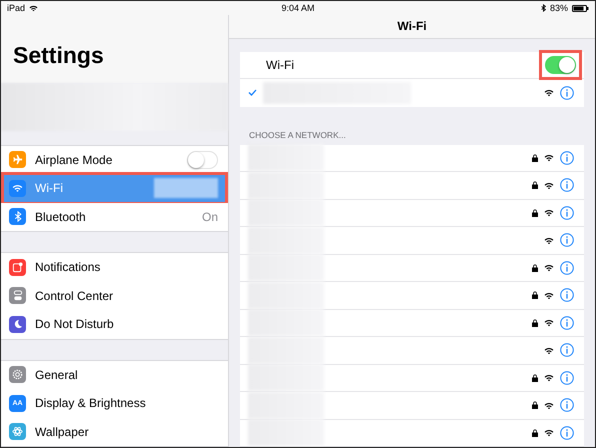 The width and height of the screenshot is (596, 448). Describe the element at coordinates (210, 217) in the screenshot. I see `item-value: On` at that location.